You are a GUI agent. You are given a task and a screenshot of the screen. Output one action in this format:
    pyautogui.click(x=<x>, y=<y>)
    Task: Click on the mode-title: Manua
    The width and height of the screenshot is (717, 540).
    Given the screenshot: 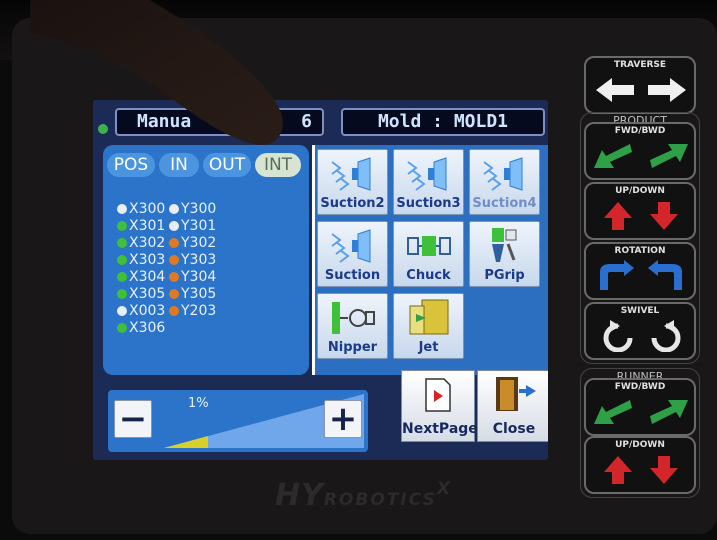 What is the action you would take?
    pyautogui.click(x=164, y=121)
    